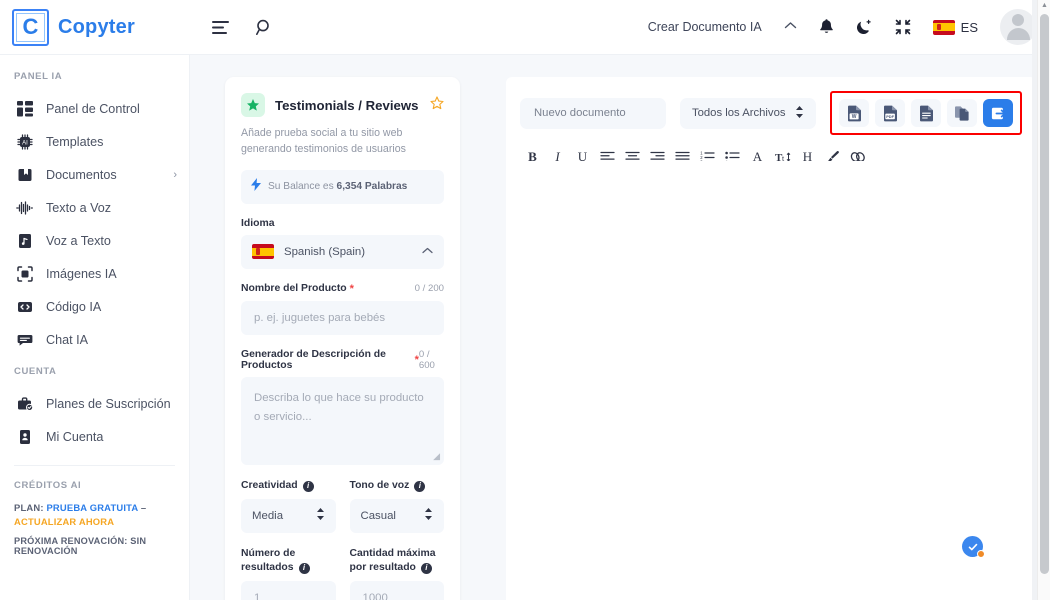  I want to click on topbar-right-controls: Crear Documento IA ES, so click(849, 27).